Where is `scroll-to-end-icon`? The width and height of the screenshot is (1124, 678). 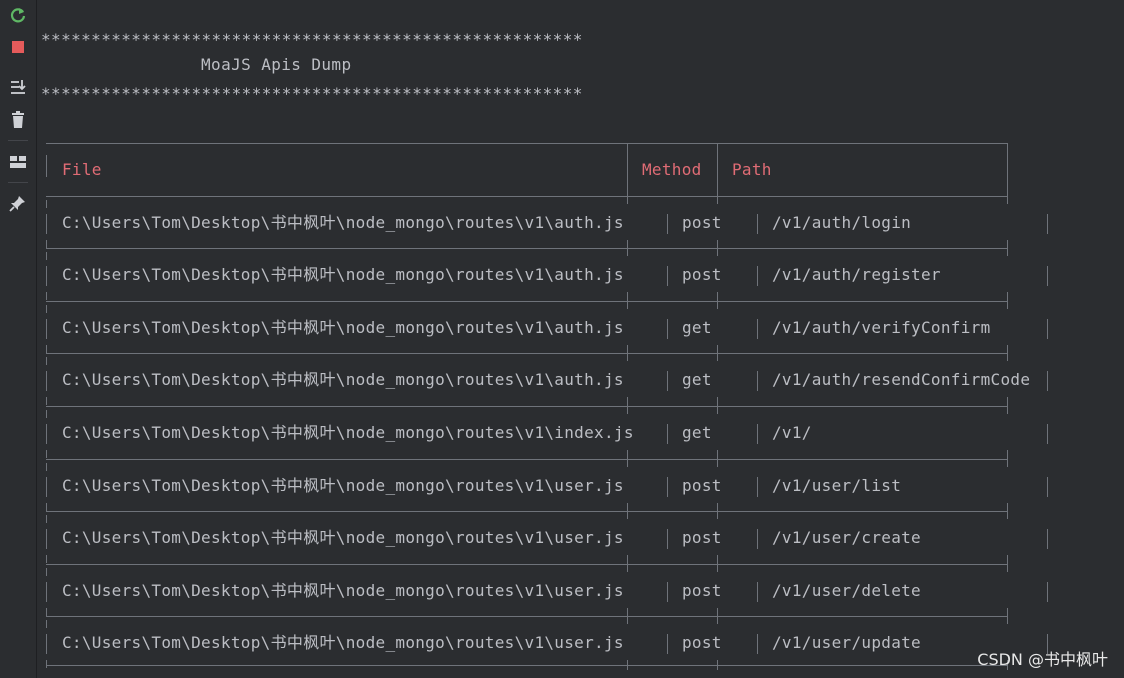
scroll-to-end-icon is located at coordinates (18, 87).